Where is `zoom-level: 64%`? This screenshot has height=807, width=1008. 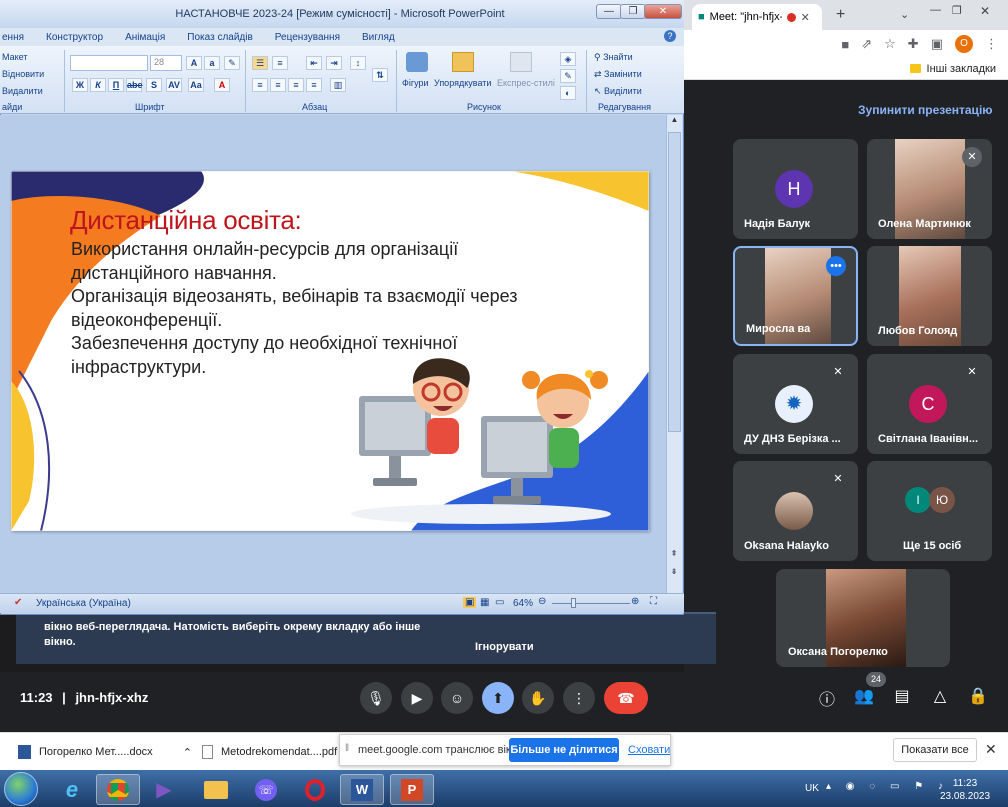
zoom-level: 64% is located at coordinates (523, 603).